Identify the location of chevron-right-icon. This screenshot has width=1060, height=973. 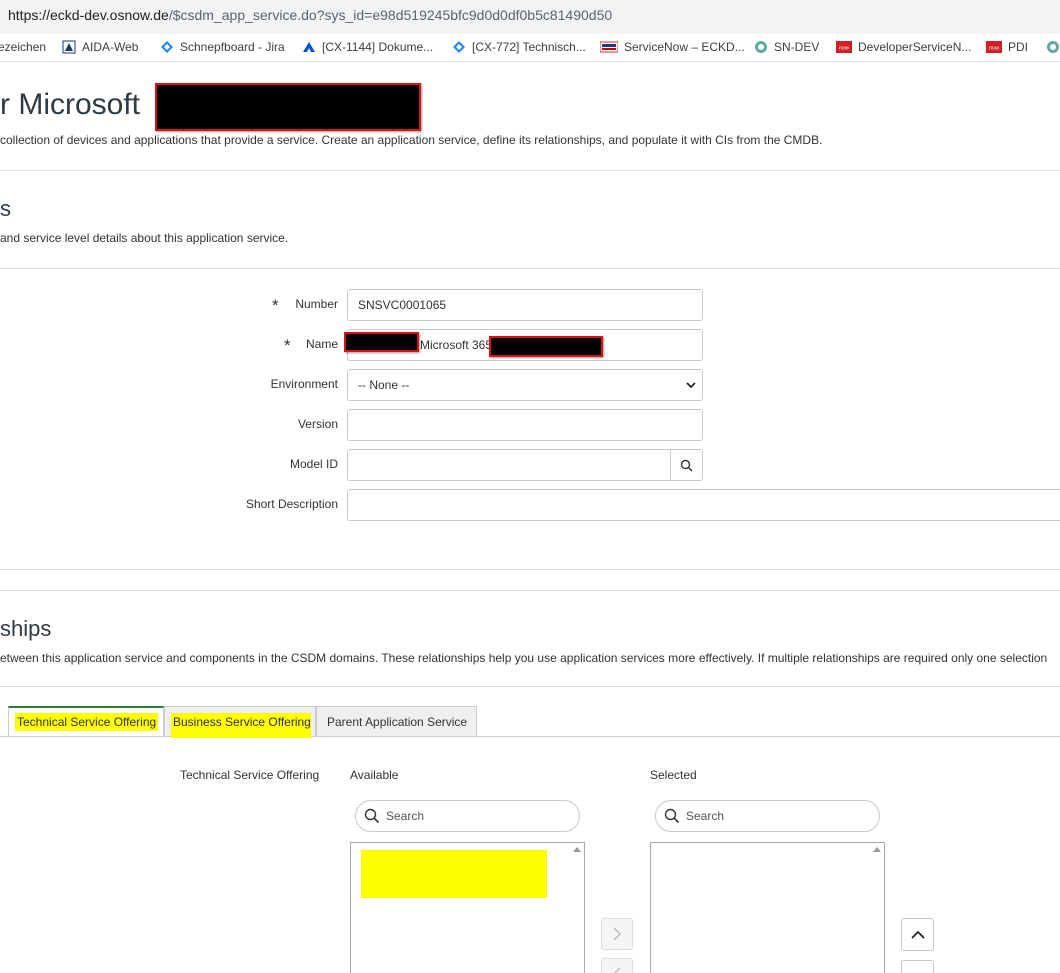
(617, 934).